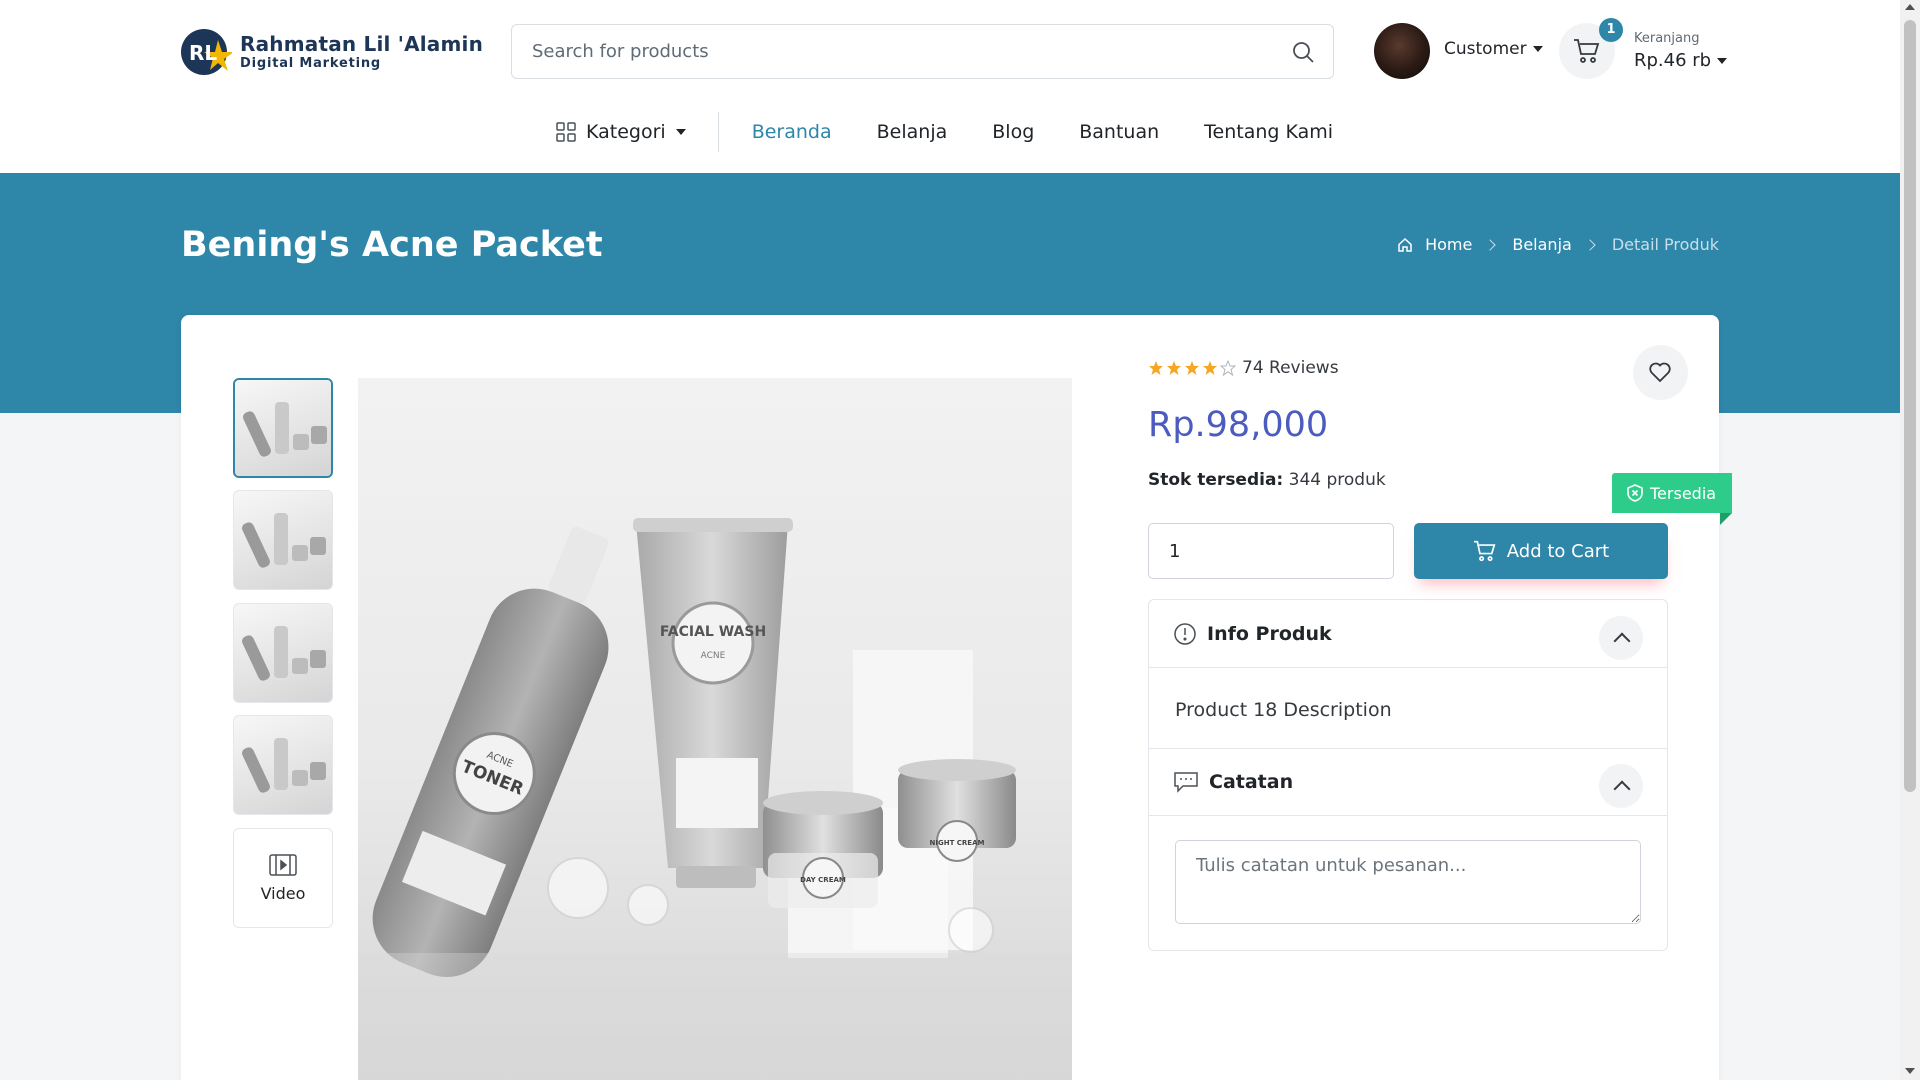 This screenshot has height=1080, width=1920. I want to click on breadcrumb-current: Detail Produk, so click(1665, 244).